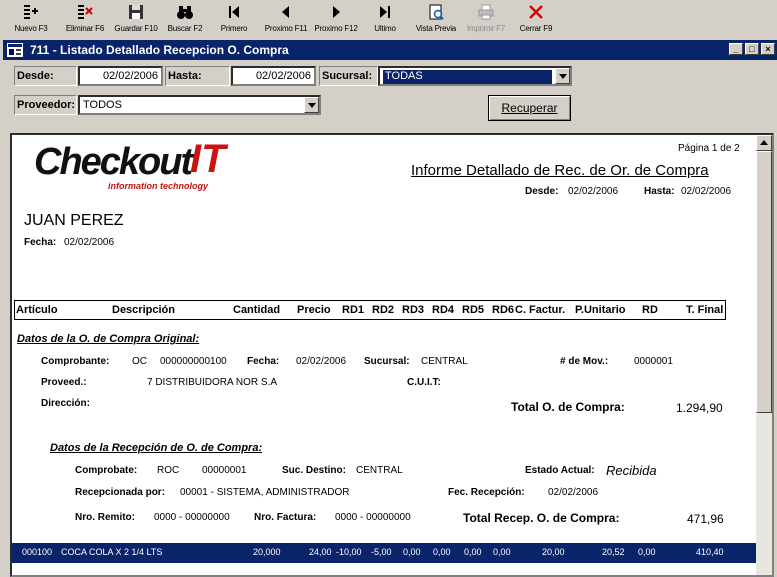  Describe the element at coordinates (536, 28) in the screenshot. I see `close-button-label: Cerrar F9` at that location.